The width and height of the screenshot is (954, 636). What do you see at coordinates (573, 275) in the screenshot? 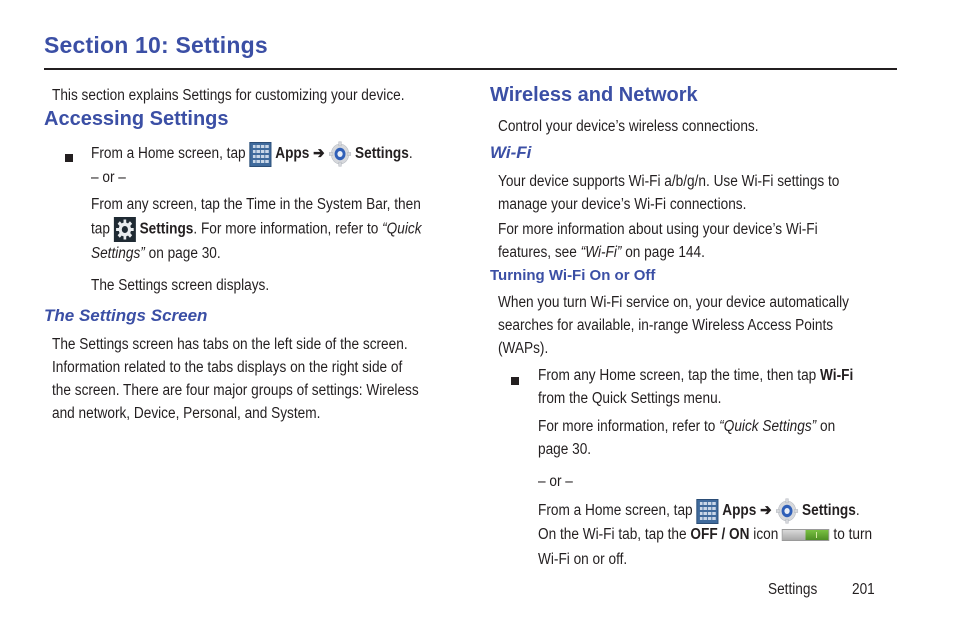
I see `heading-turning-wifi: Turning Wi-Fi On or Off` at bounding box center [573, 275].